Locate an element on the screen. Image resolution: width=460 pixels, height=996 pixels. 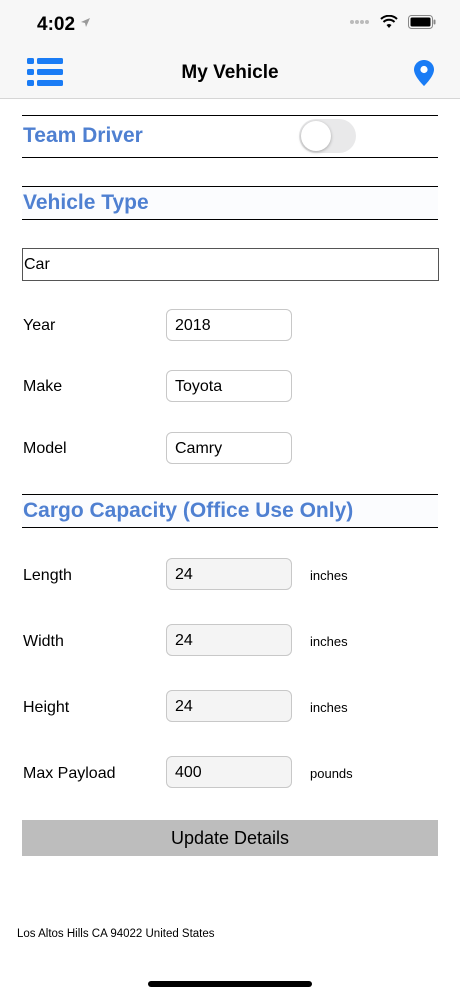
team-driver-toggle is located at coordinates (327, 136).